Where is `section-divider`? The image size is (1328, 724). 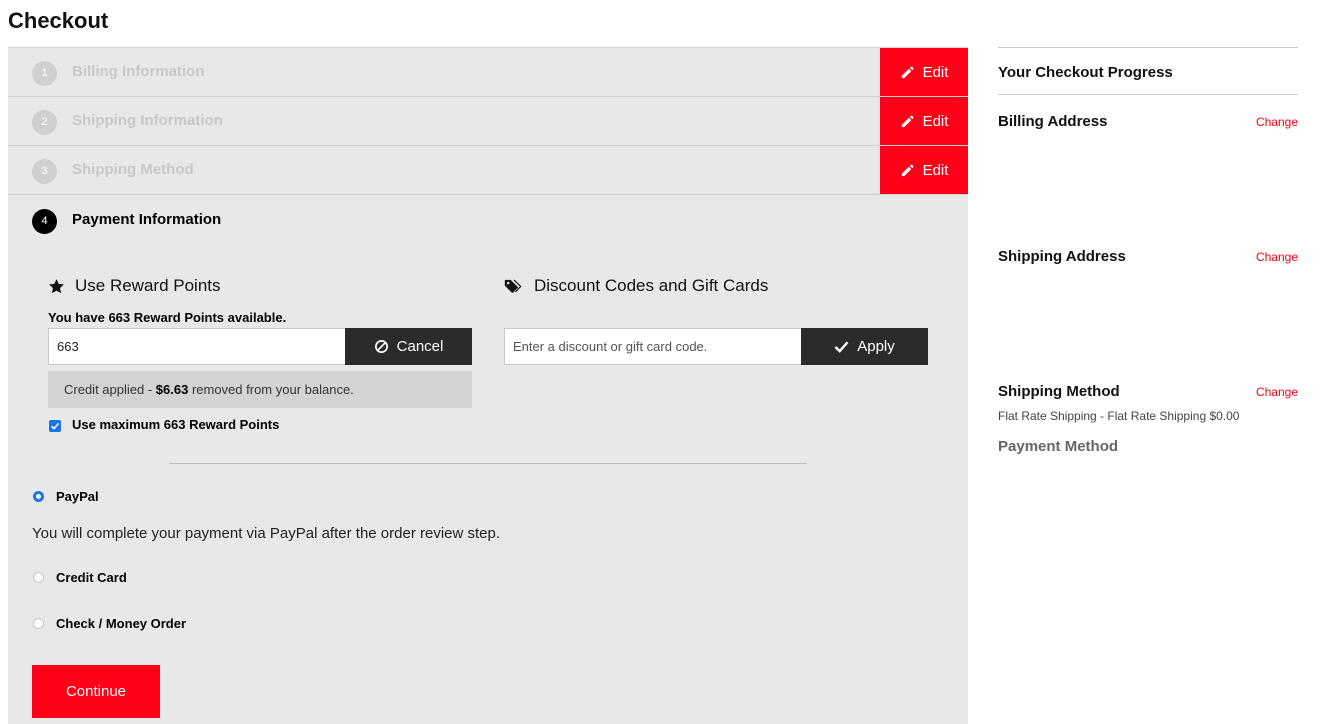
section-divider is located at coordinates (488, 463).